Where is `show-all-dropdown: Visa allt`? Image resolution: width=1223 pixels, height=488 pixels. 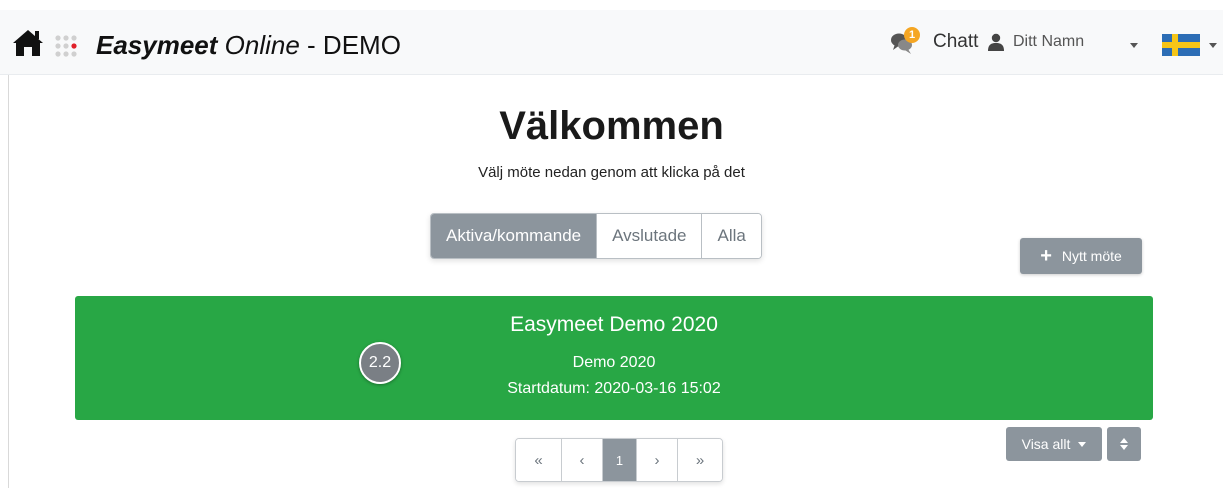 show-all-dropdown: Visa allt is located at coordinates (1054, 444).